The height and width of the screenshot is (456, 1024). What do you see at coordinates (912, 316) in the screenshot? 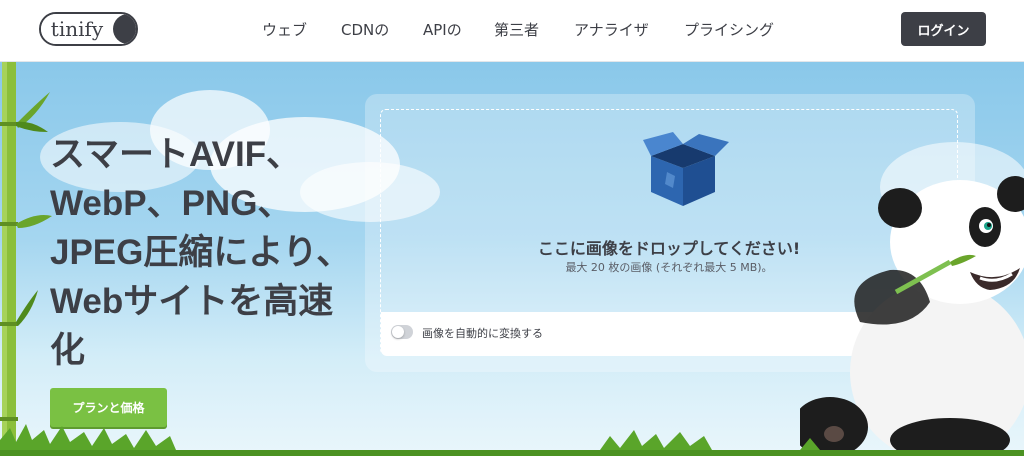
I see `panda-mascot-illustration` at bounding box center [912, 316].